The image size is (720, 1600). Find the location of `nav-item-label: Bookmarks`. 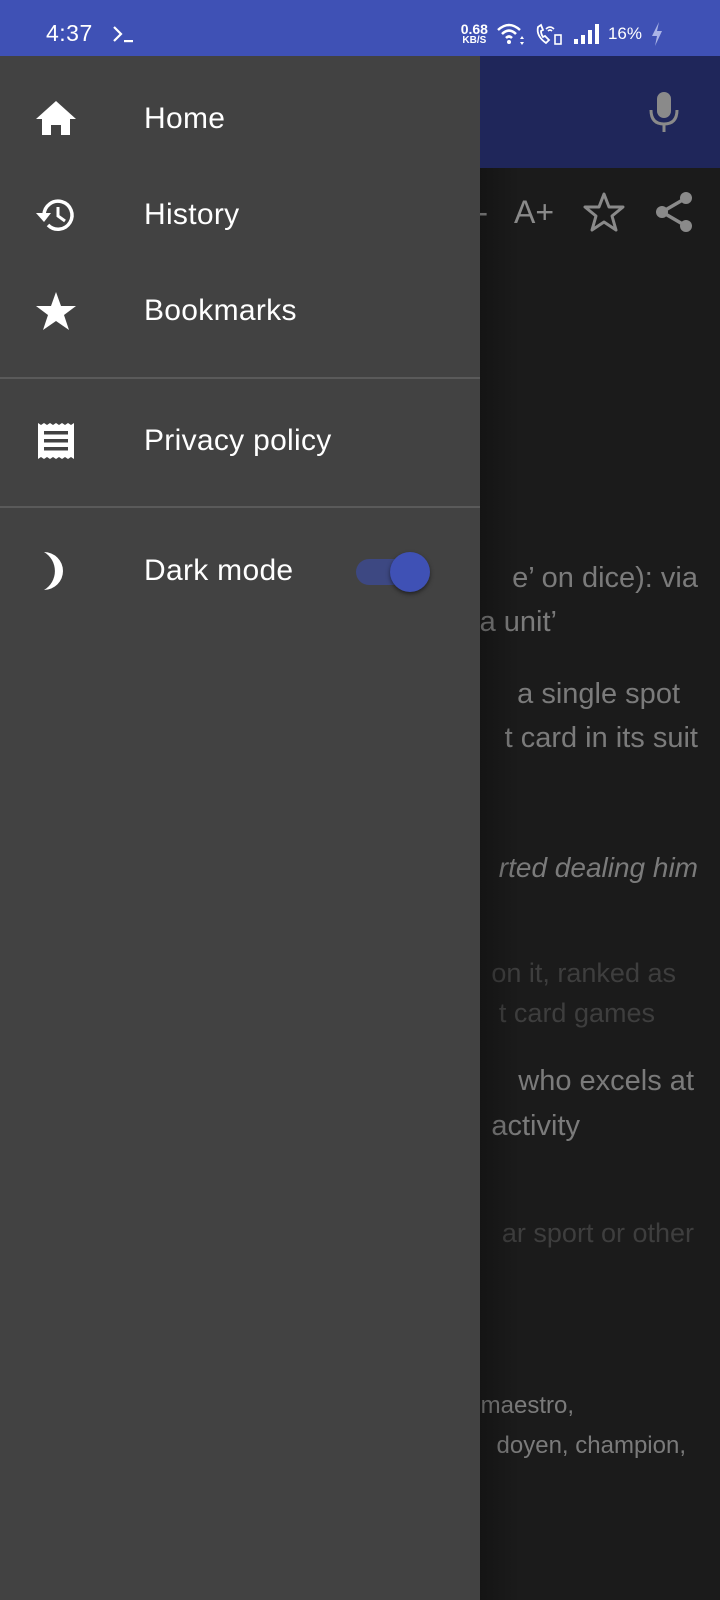

nav-item-label: Bookmarks is located at coordinates (220, 310).